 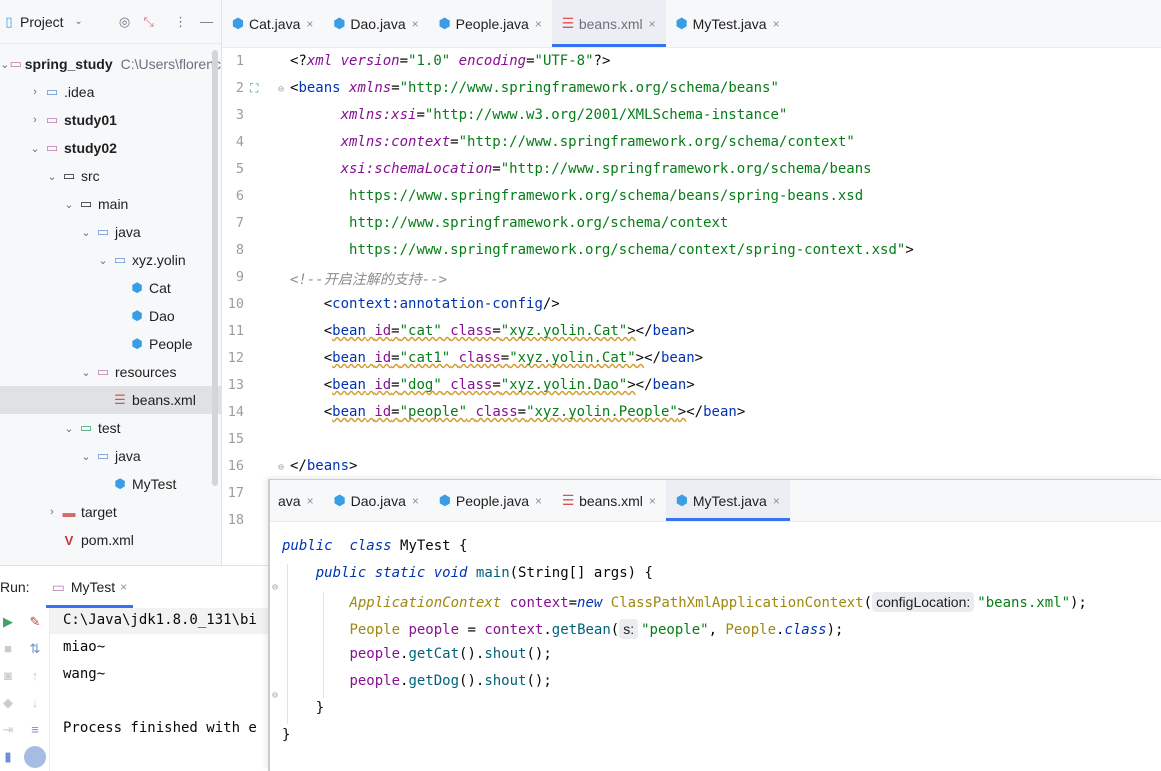 What do you see at coordinates (669, 385) in the screenshot?
I see `code-token: bean` at bounding box center [669, 385].